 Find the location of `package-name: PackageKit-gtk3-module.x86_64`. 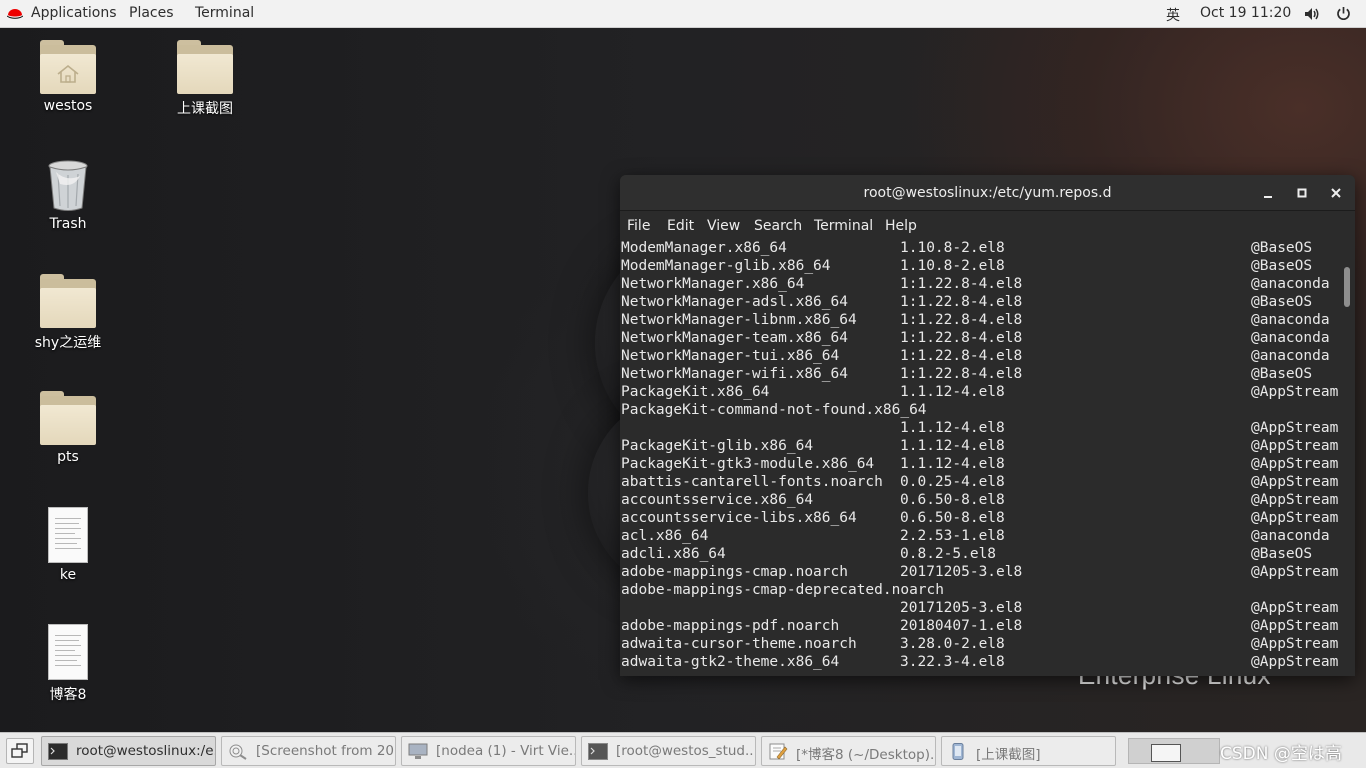

package-name: PackageKit-gtk3-module.x86_64 is located at coordinates (748, 464).